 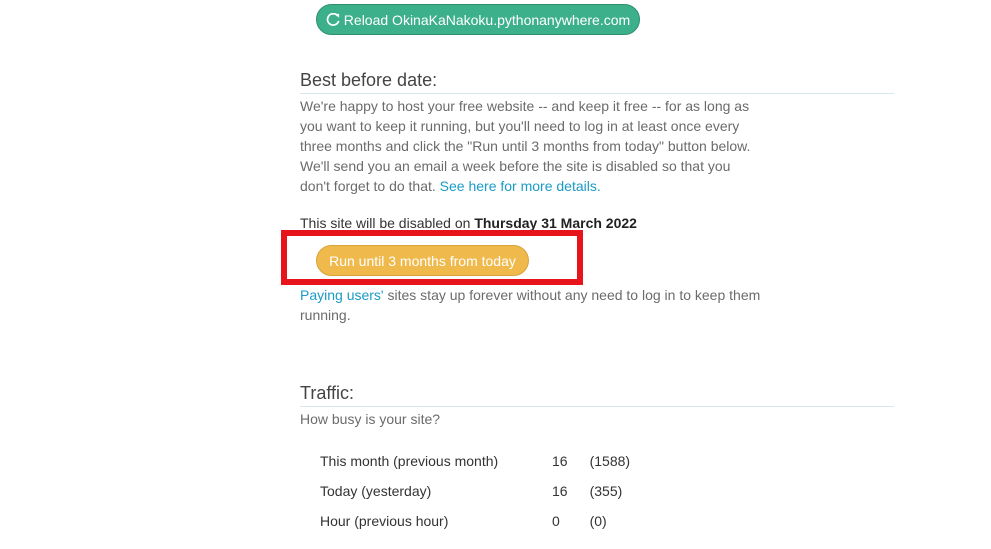 What do you see at coordinates (422, 260) in the screenshot?
I see `run-until-3-months-button: Run until 3 months from today` at bounding box center [422, 260].